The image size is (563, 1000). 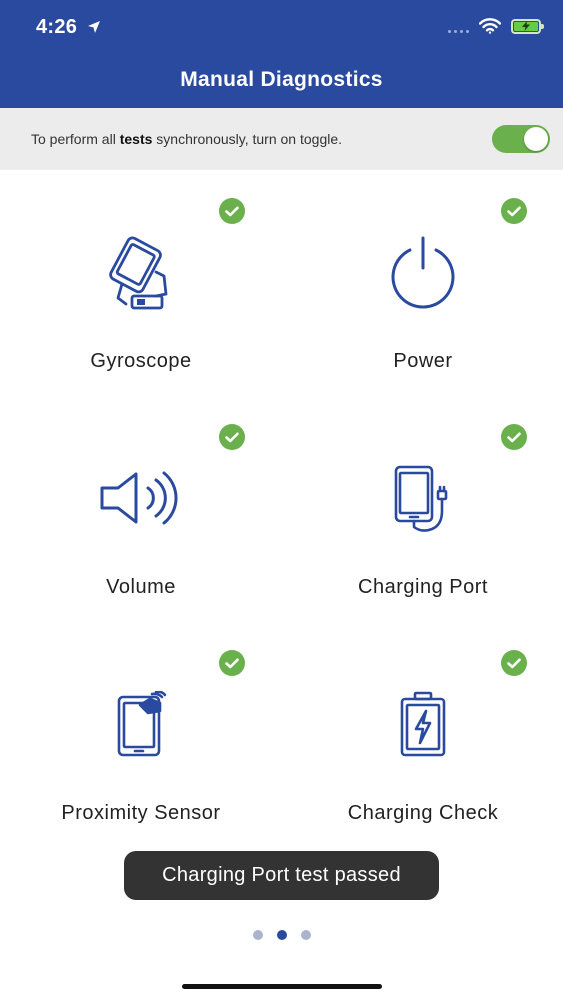 I want to click on sync-all-toggle, so click(x=521, y=139).